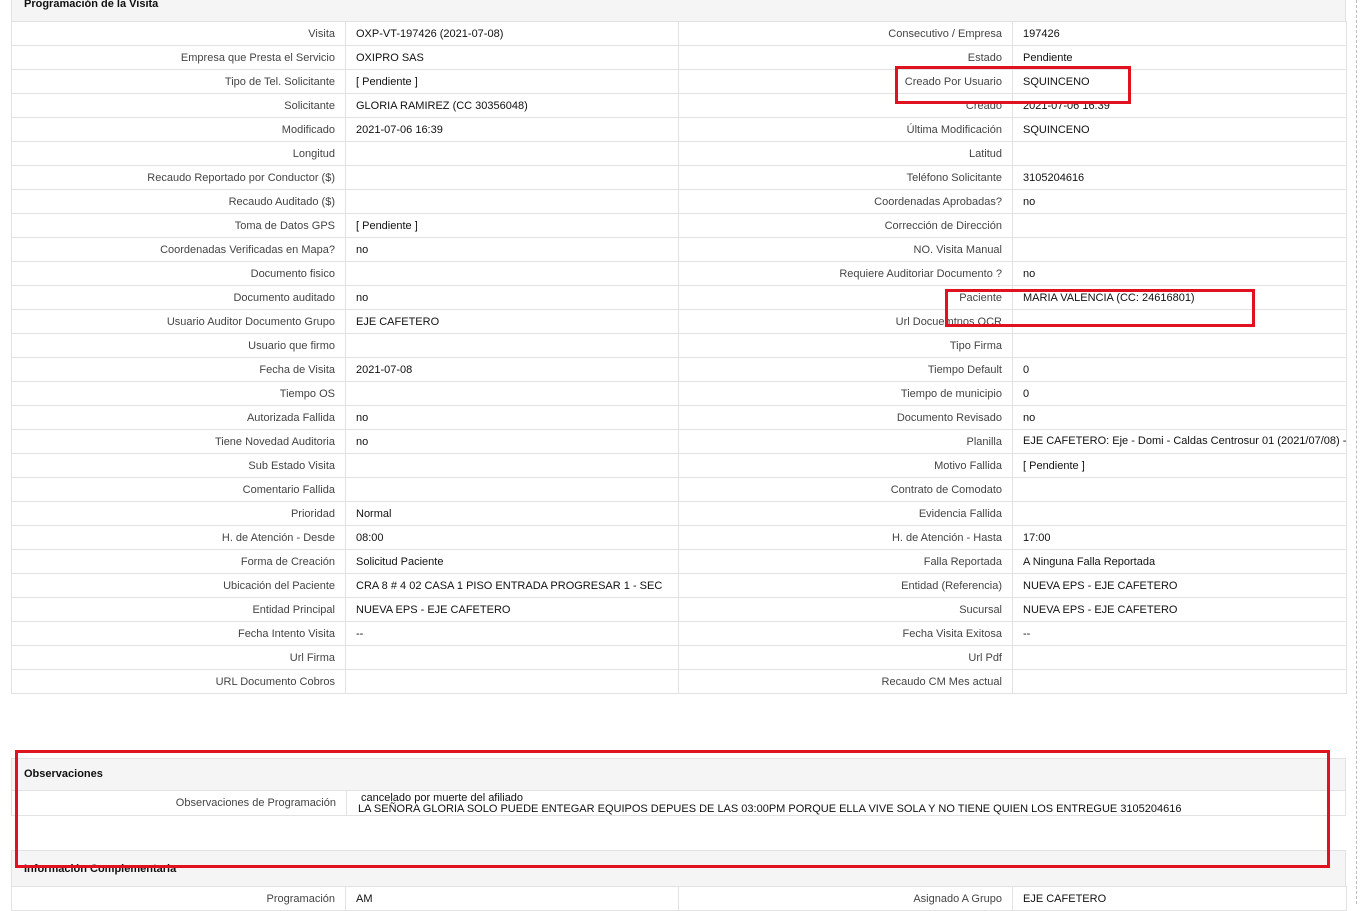  I want to click on table-row: Comentario Fallida Contrato de Comodato, so click(679, 489).